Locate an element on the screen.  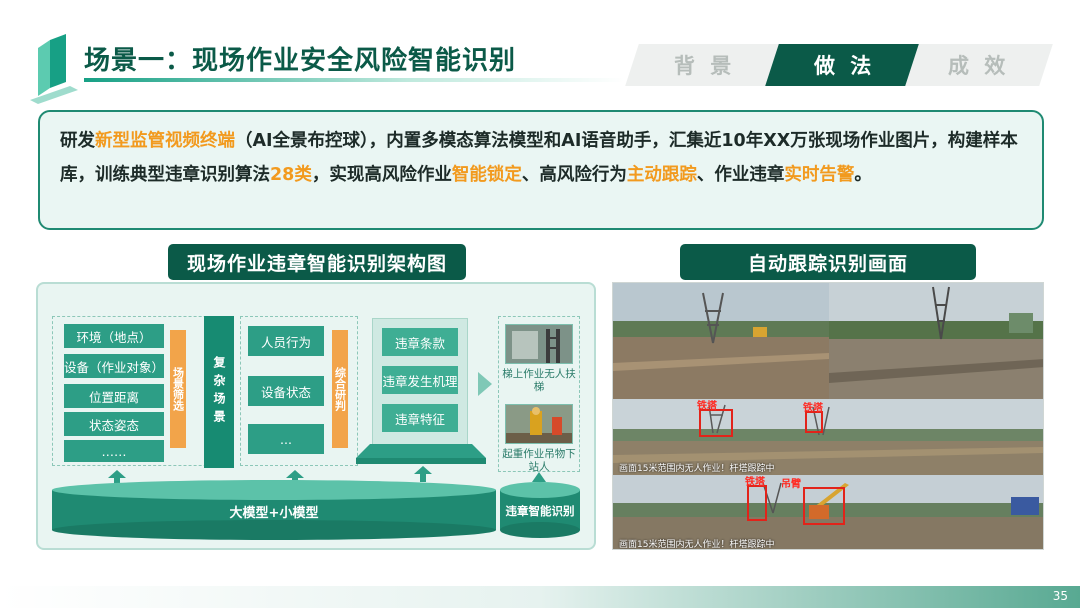
intro-text: ，实现高风险作业 is located at coordinates (381, 175).